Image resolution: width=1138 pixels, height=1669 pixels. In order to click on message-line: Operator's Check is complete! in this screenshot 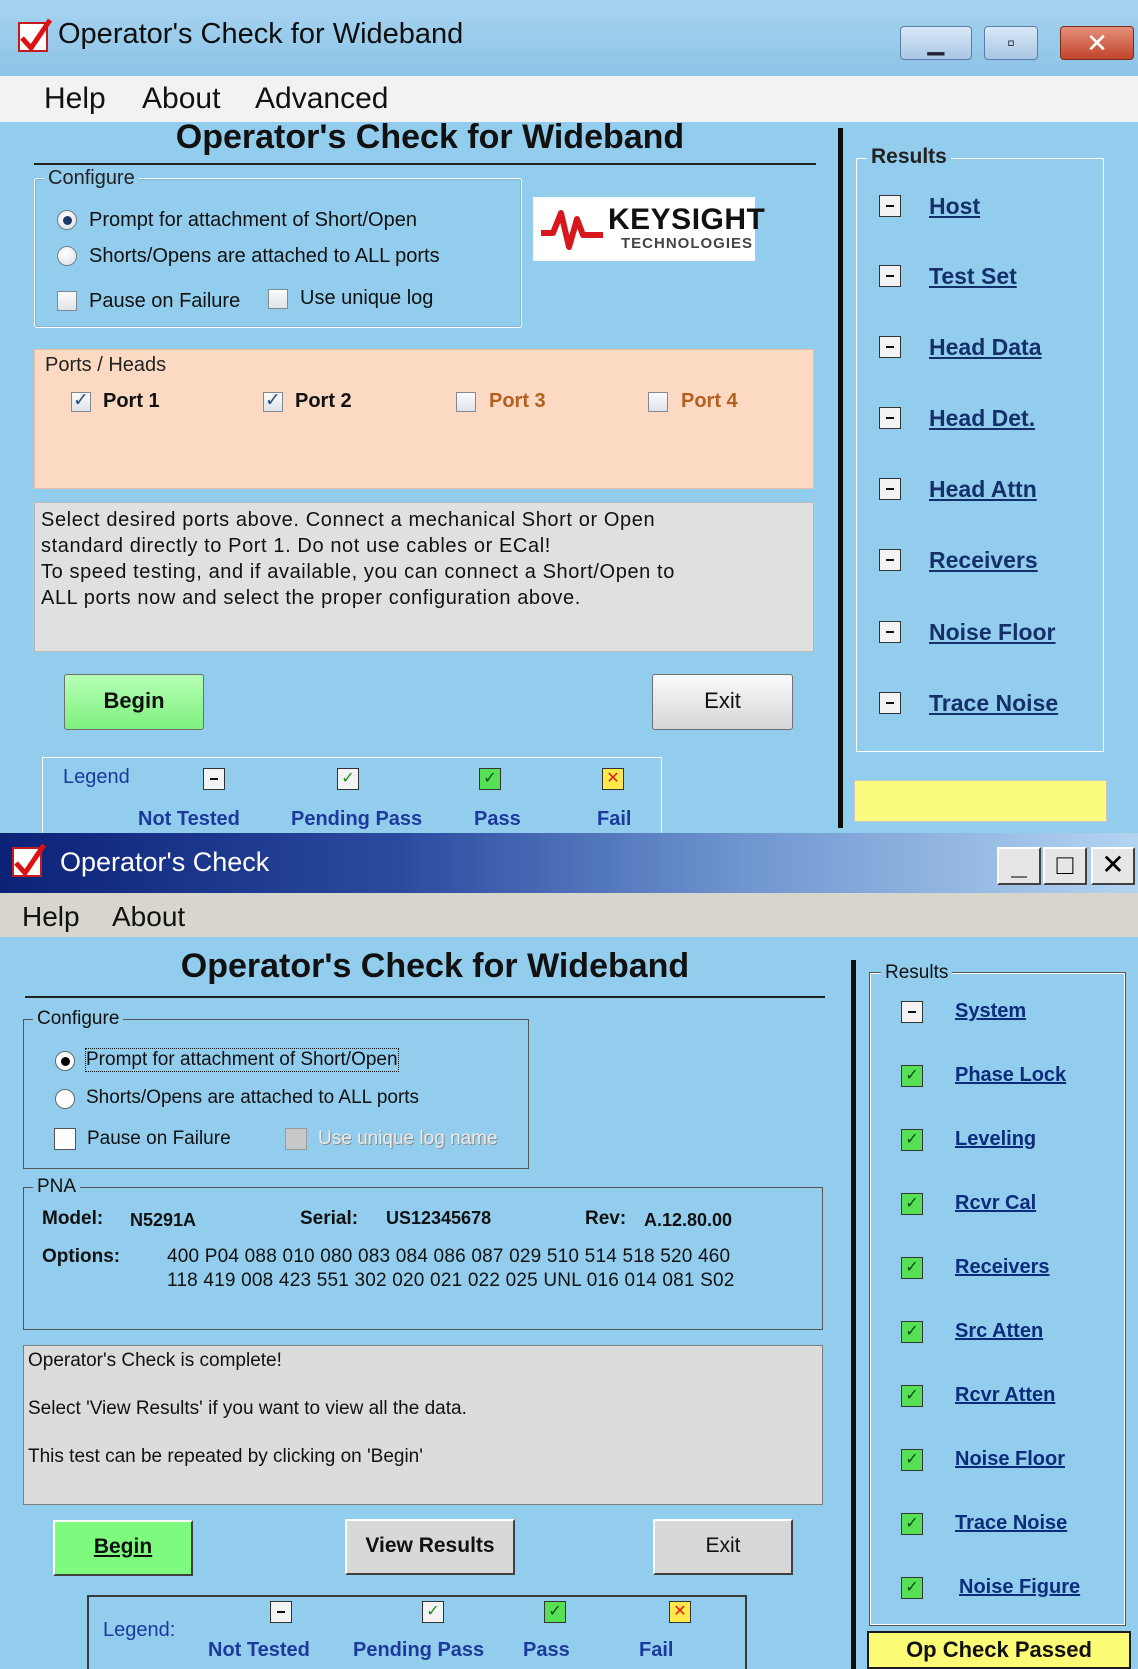, I will do `click(155, 1360)`.